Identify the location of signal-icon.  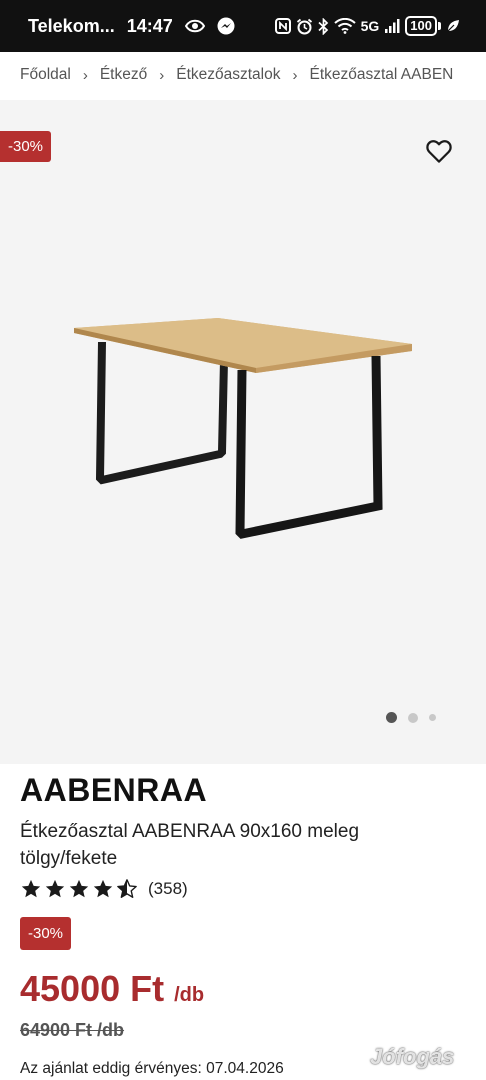
(392, 26).